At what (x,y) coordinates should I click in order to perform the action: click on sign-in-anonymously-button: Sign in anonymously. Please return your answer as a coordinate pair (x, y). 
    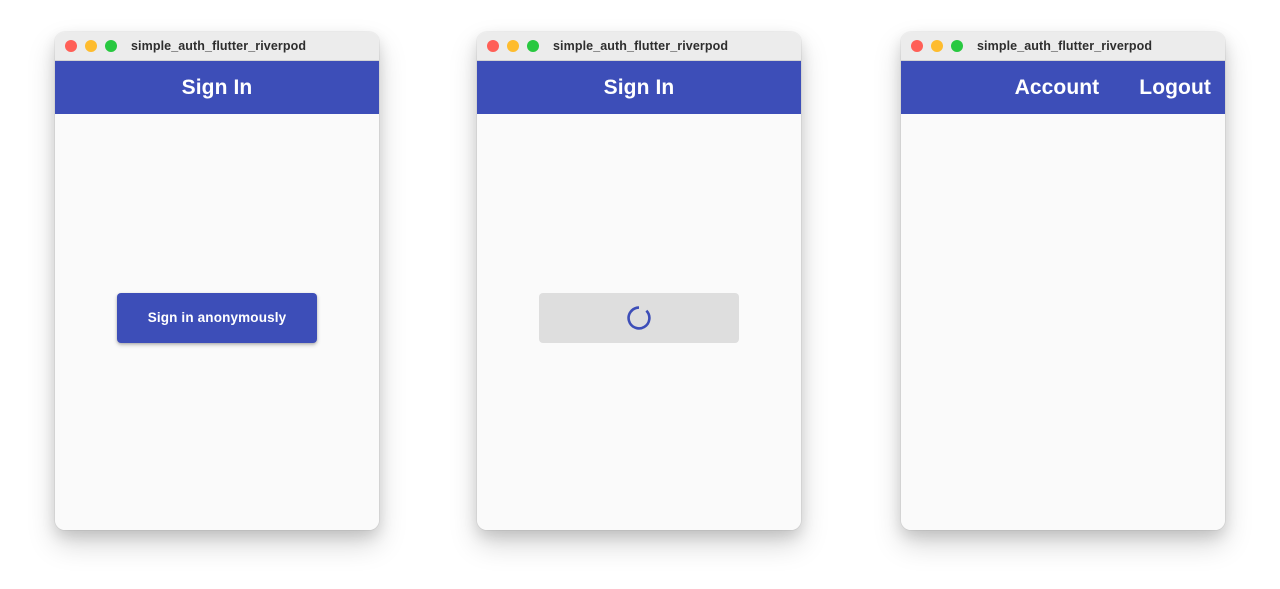
    Looking at the image, I should click on (217, 317).